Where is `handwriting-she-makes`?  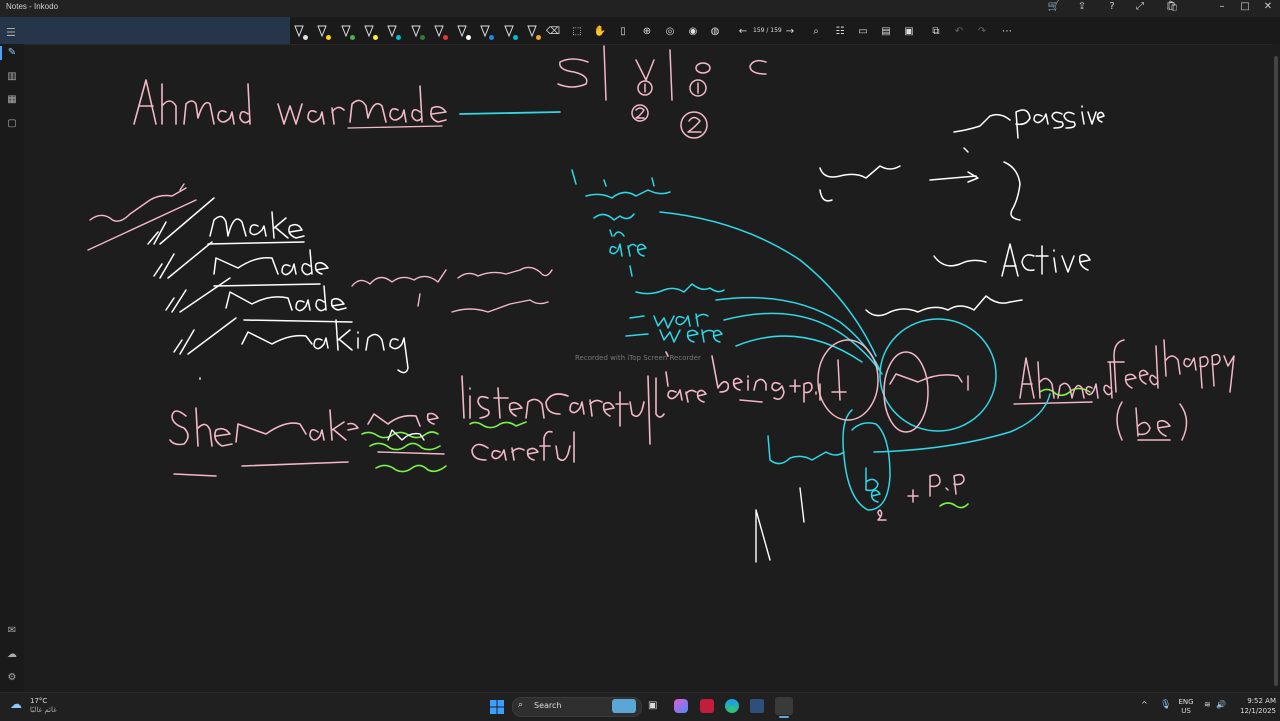 handwriting-she-makes is located at coordinates (495, 414).